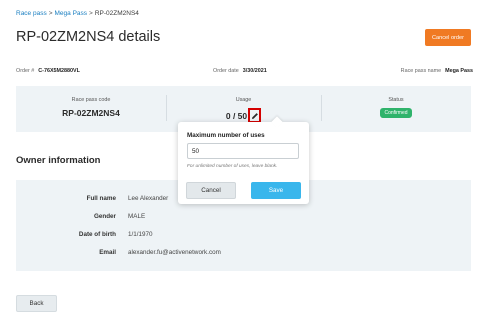  I want to click on order-date-label: Order date, so click(226, 71).